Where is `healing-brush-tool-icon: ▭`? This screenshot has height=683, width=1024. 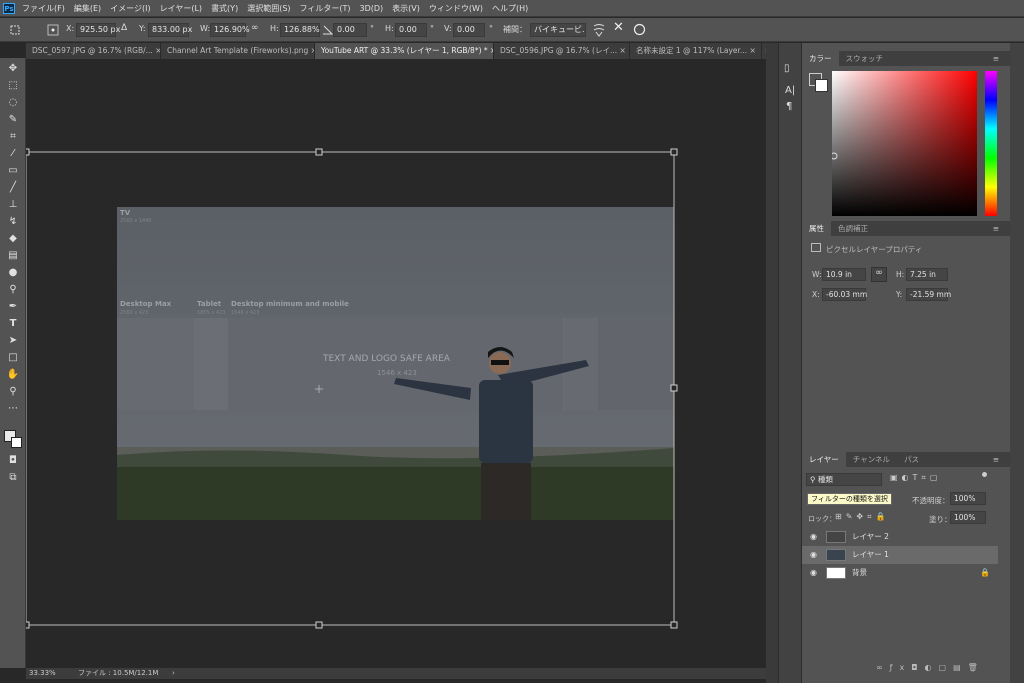
healing-brush-tool-icon: ▭ is located at coordinates (13, 171).